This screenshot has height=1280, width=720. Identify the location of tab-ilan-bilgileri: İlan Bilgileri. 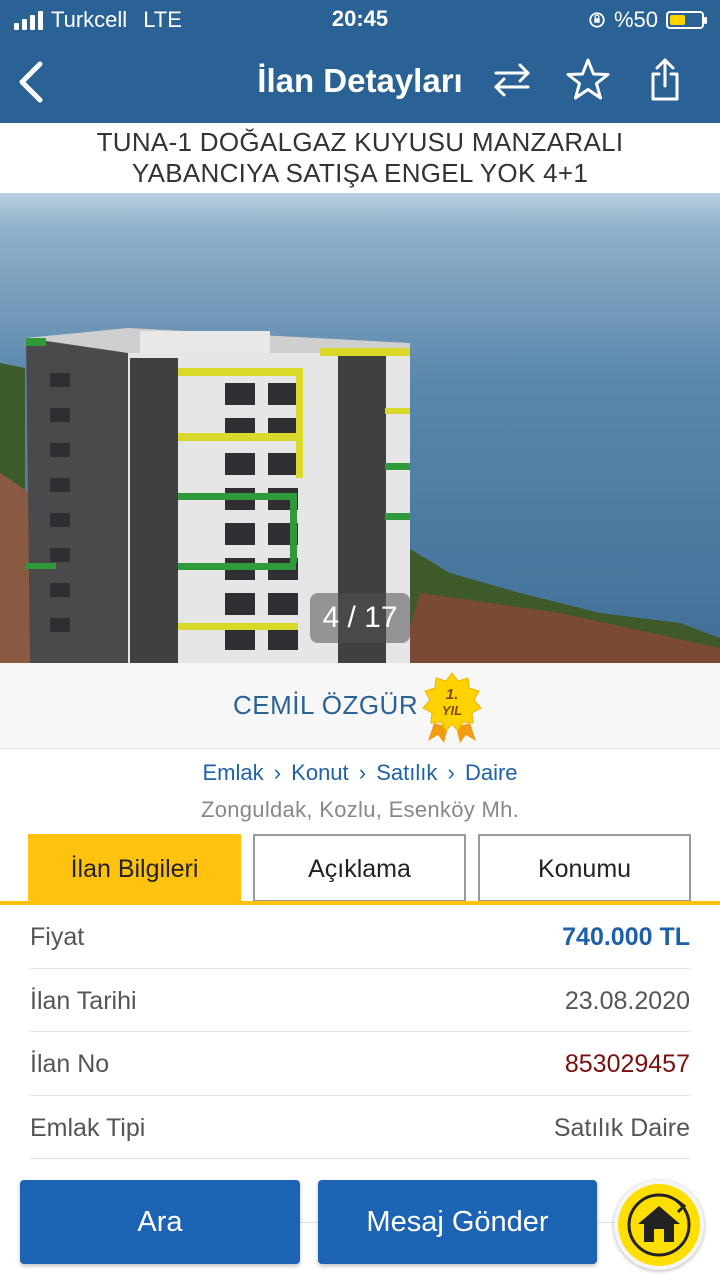
(134, 868).